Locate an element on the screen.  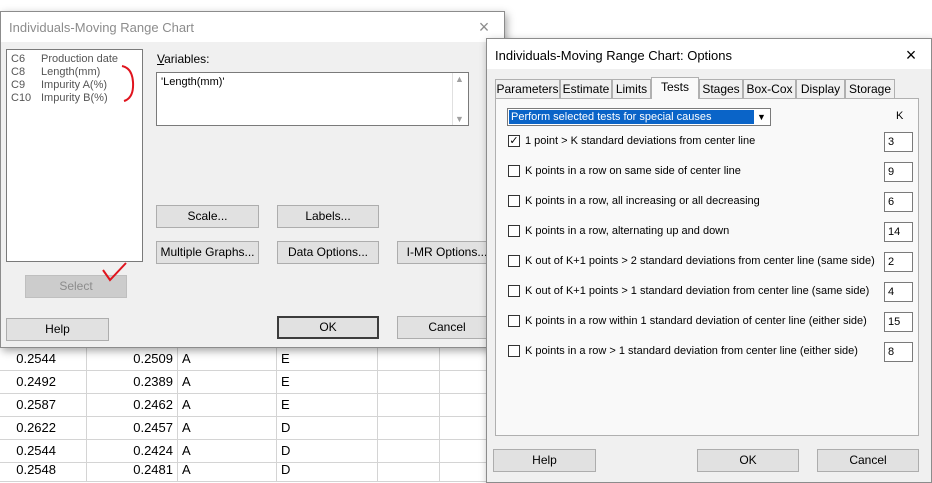
test-1-k-input: 3 is located at coordinates (898, 142).